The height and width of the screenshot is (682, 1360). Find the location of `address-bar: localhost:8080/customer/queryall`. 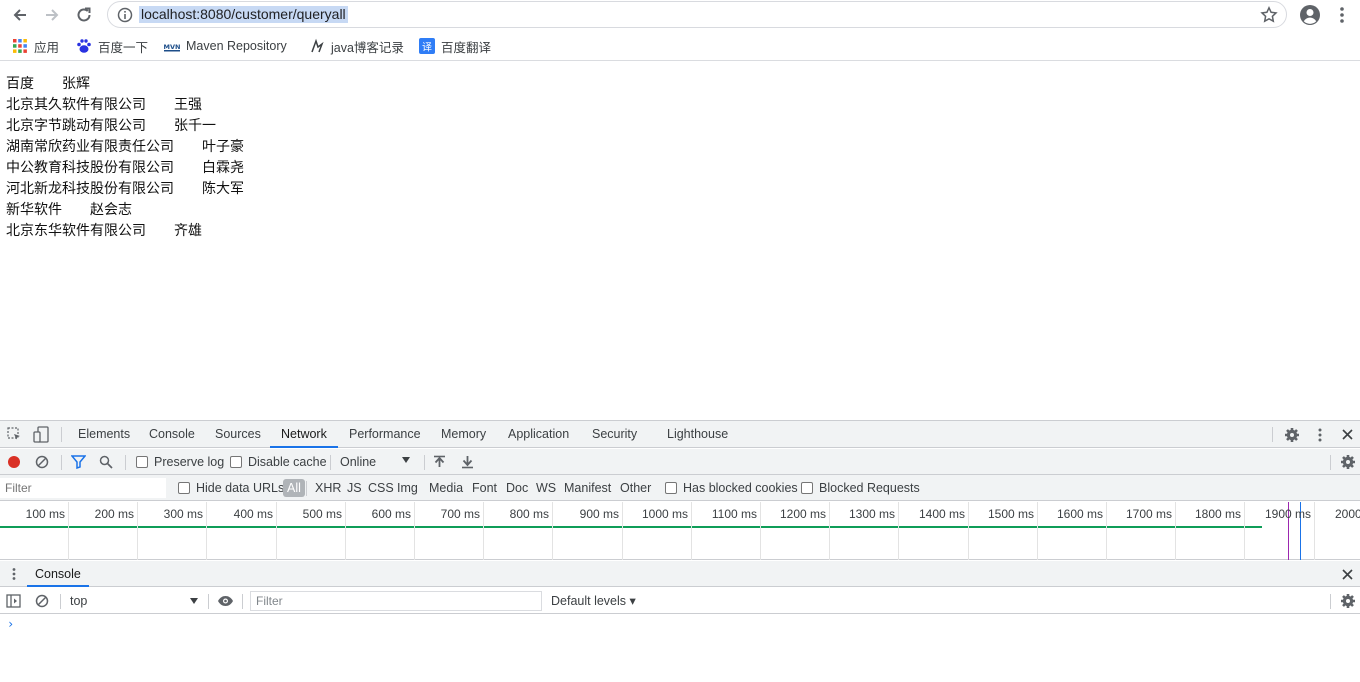

address-bar: localhost:8080/customer/queryall is located at coordinates (697, 14).